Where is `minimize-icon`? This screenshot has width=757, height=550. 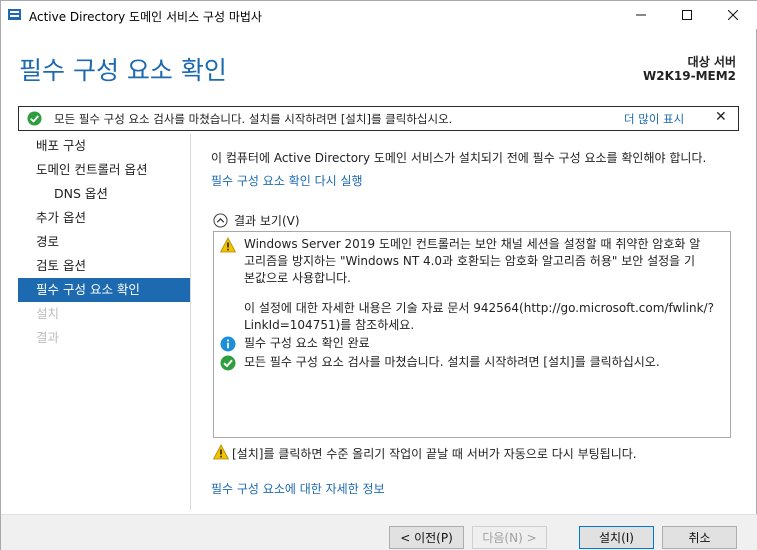 minimize-icon is located at coordinates (641, 15).